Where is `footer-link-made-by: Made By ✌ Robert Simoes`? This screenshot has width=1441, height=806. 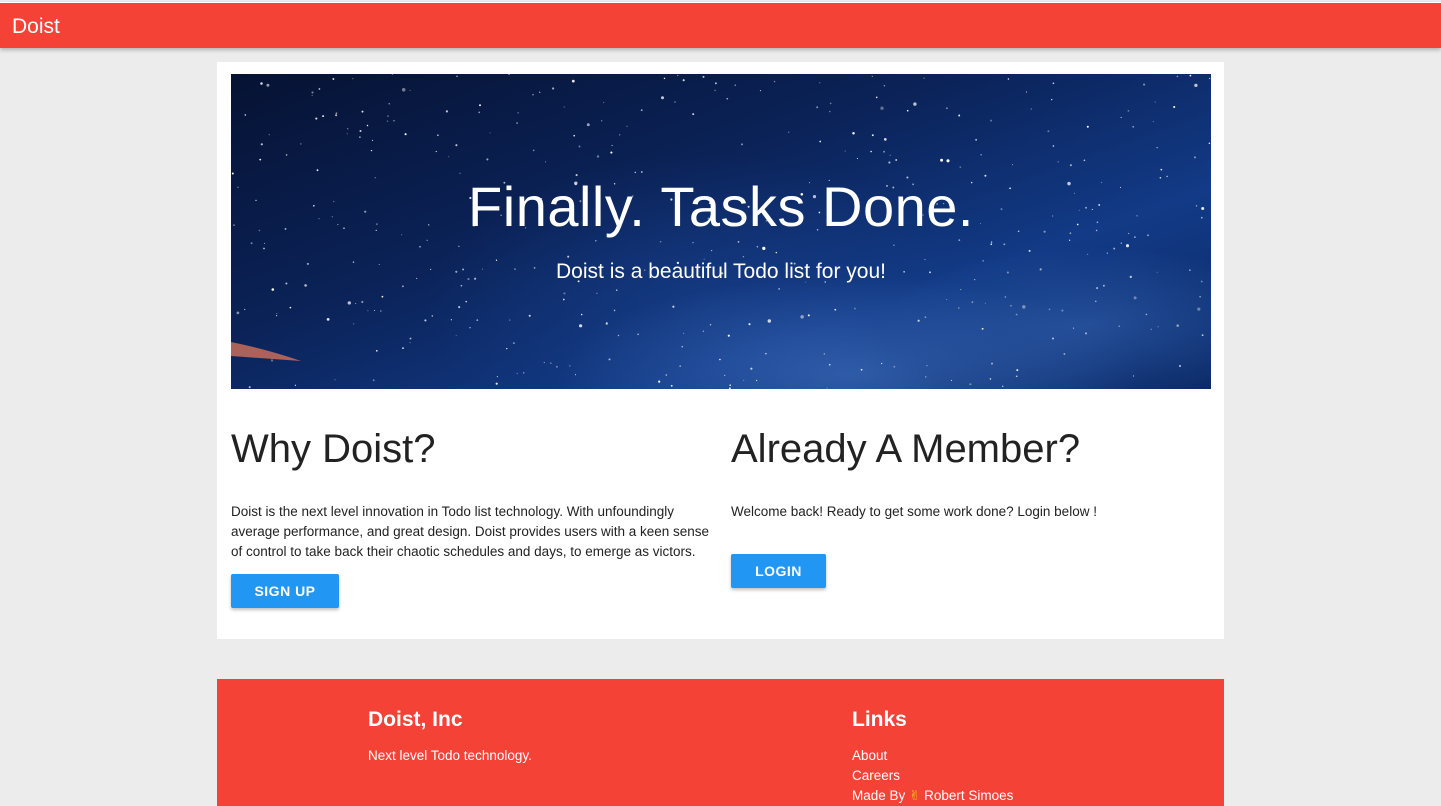 footer-link-made-by: Made By ✌ Robert Simoes is located at coordinates (932, 796).